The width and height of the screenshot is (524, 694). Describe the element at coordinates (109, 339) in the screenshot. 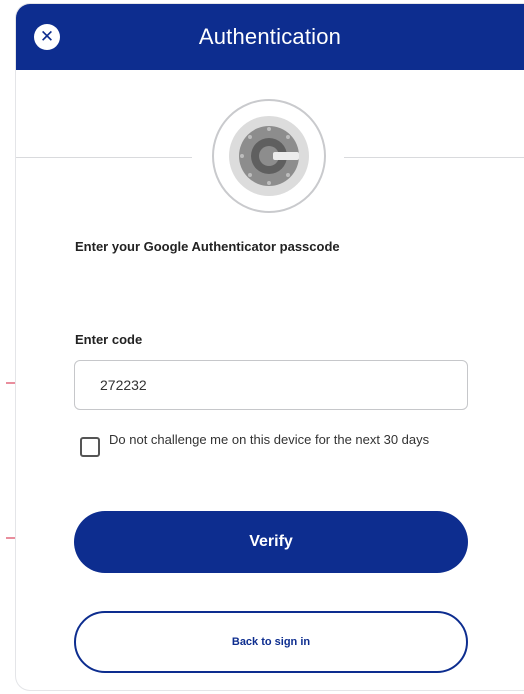

I see `code-label: Enter code` at that location.